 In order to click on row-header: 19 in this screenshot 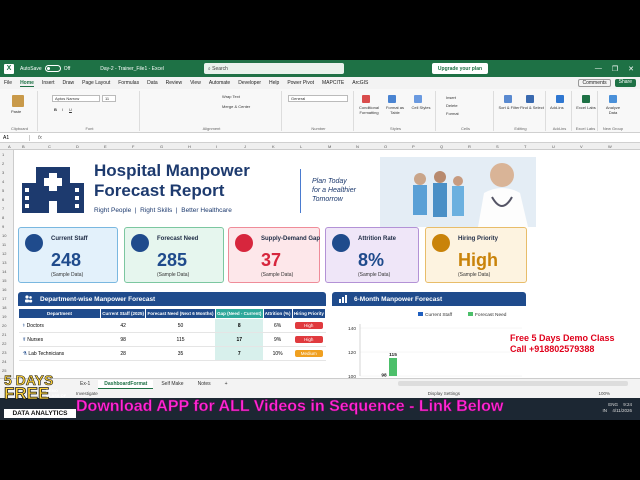, I will do `click(4, 316)`.